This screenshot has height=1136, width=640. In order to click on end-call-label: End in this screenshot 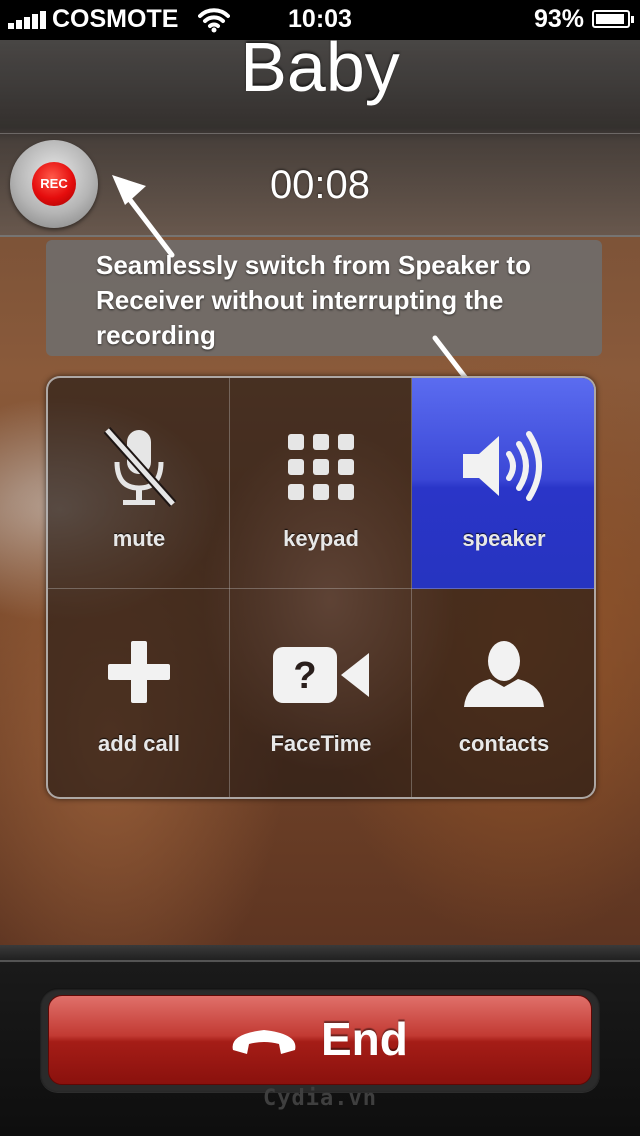, I will do `click(364, 1039)`.